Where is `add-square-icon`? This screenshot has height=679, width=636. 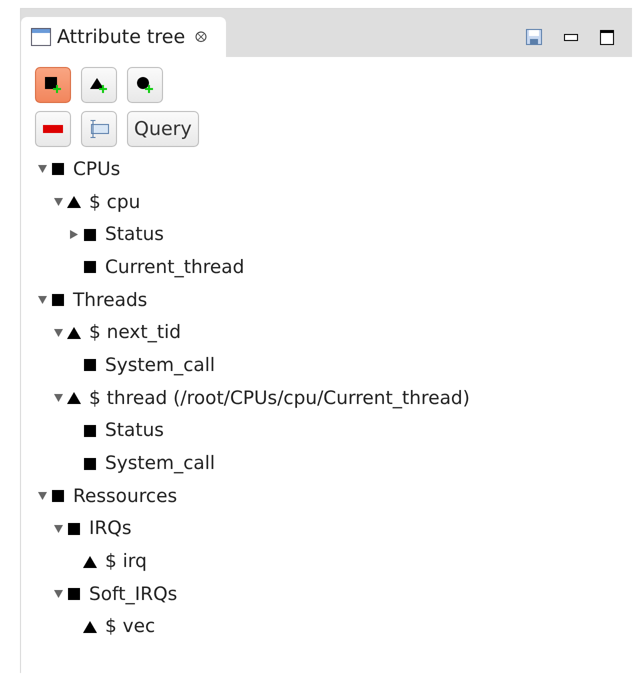
add-square-icon is located at coordinates (53, 85).